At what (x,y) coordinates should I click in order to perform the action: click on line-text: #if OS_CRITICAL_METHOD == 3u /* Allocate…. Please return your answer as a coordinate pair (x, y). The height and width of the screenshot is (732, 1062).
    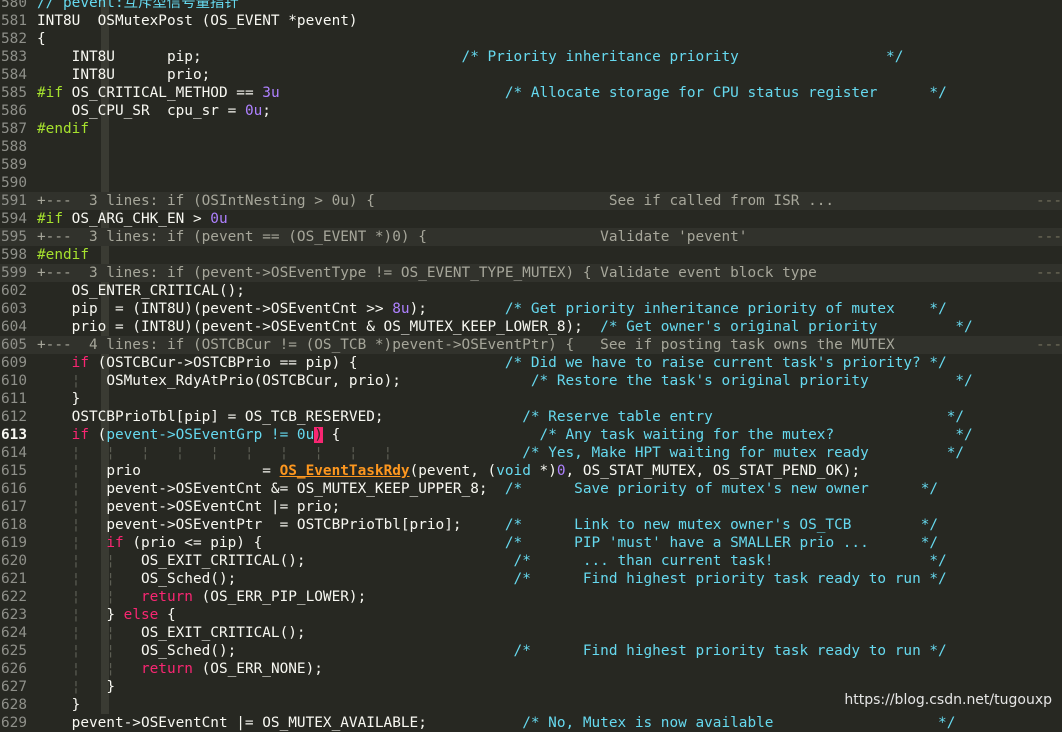
    Looking at the image, I should click on (492, 93).